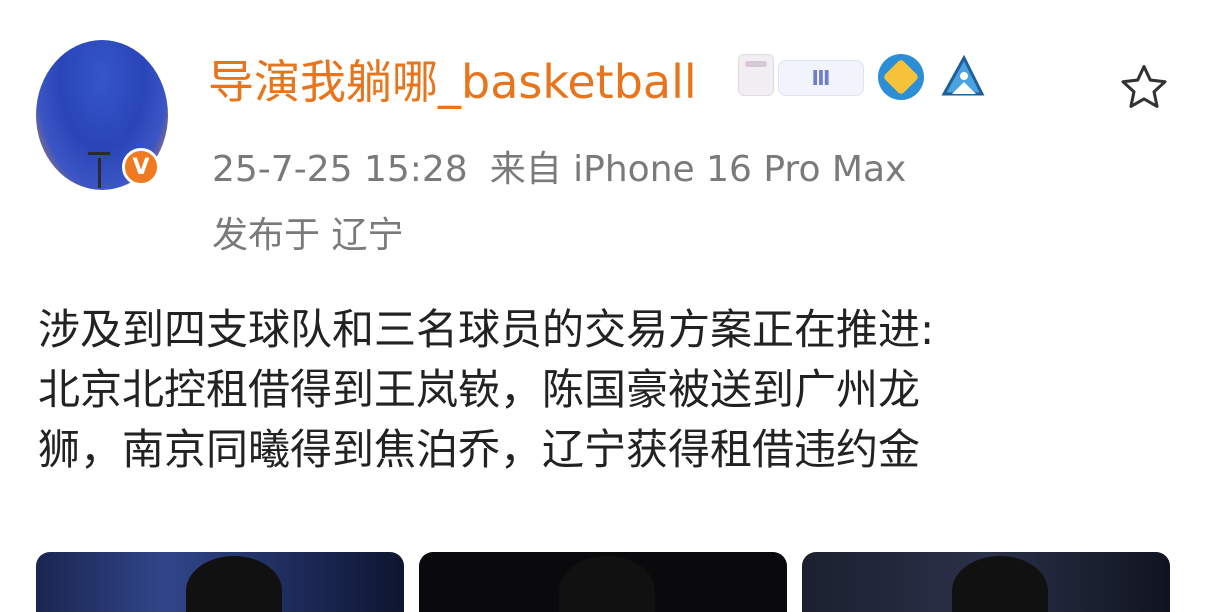 The image size is (1216, 612). I want to click on post-location: 发布于 辽宁, so click(308, 235).